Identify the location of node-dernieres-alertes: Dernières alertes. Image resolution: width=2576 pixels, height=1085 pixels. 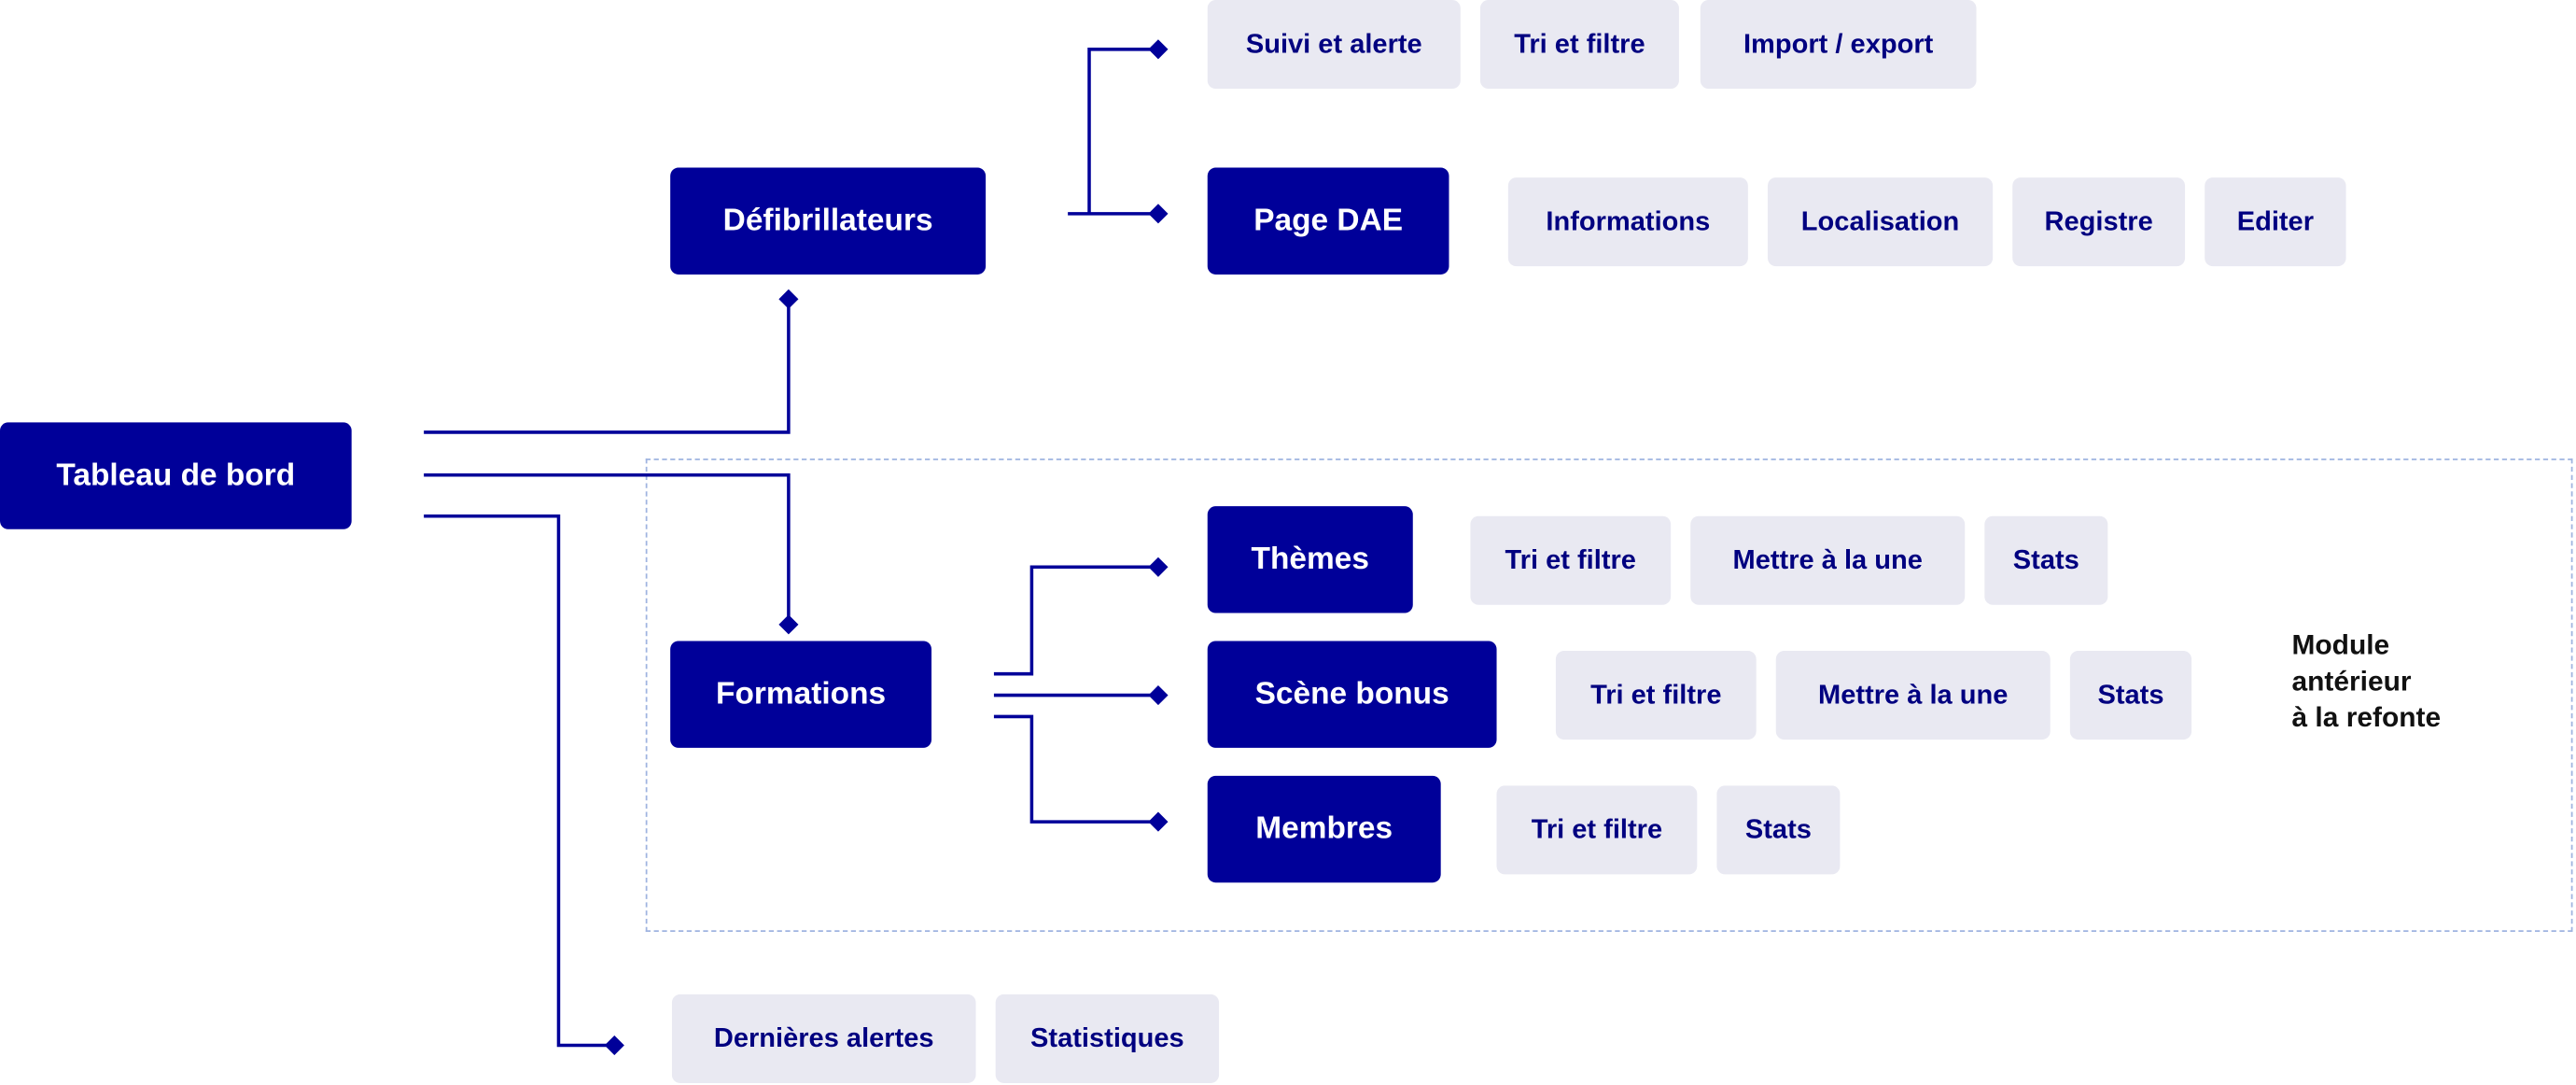
(823, 1038).